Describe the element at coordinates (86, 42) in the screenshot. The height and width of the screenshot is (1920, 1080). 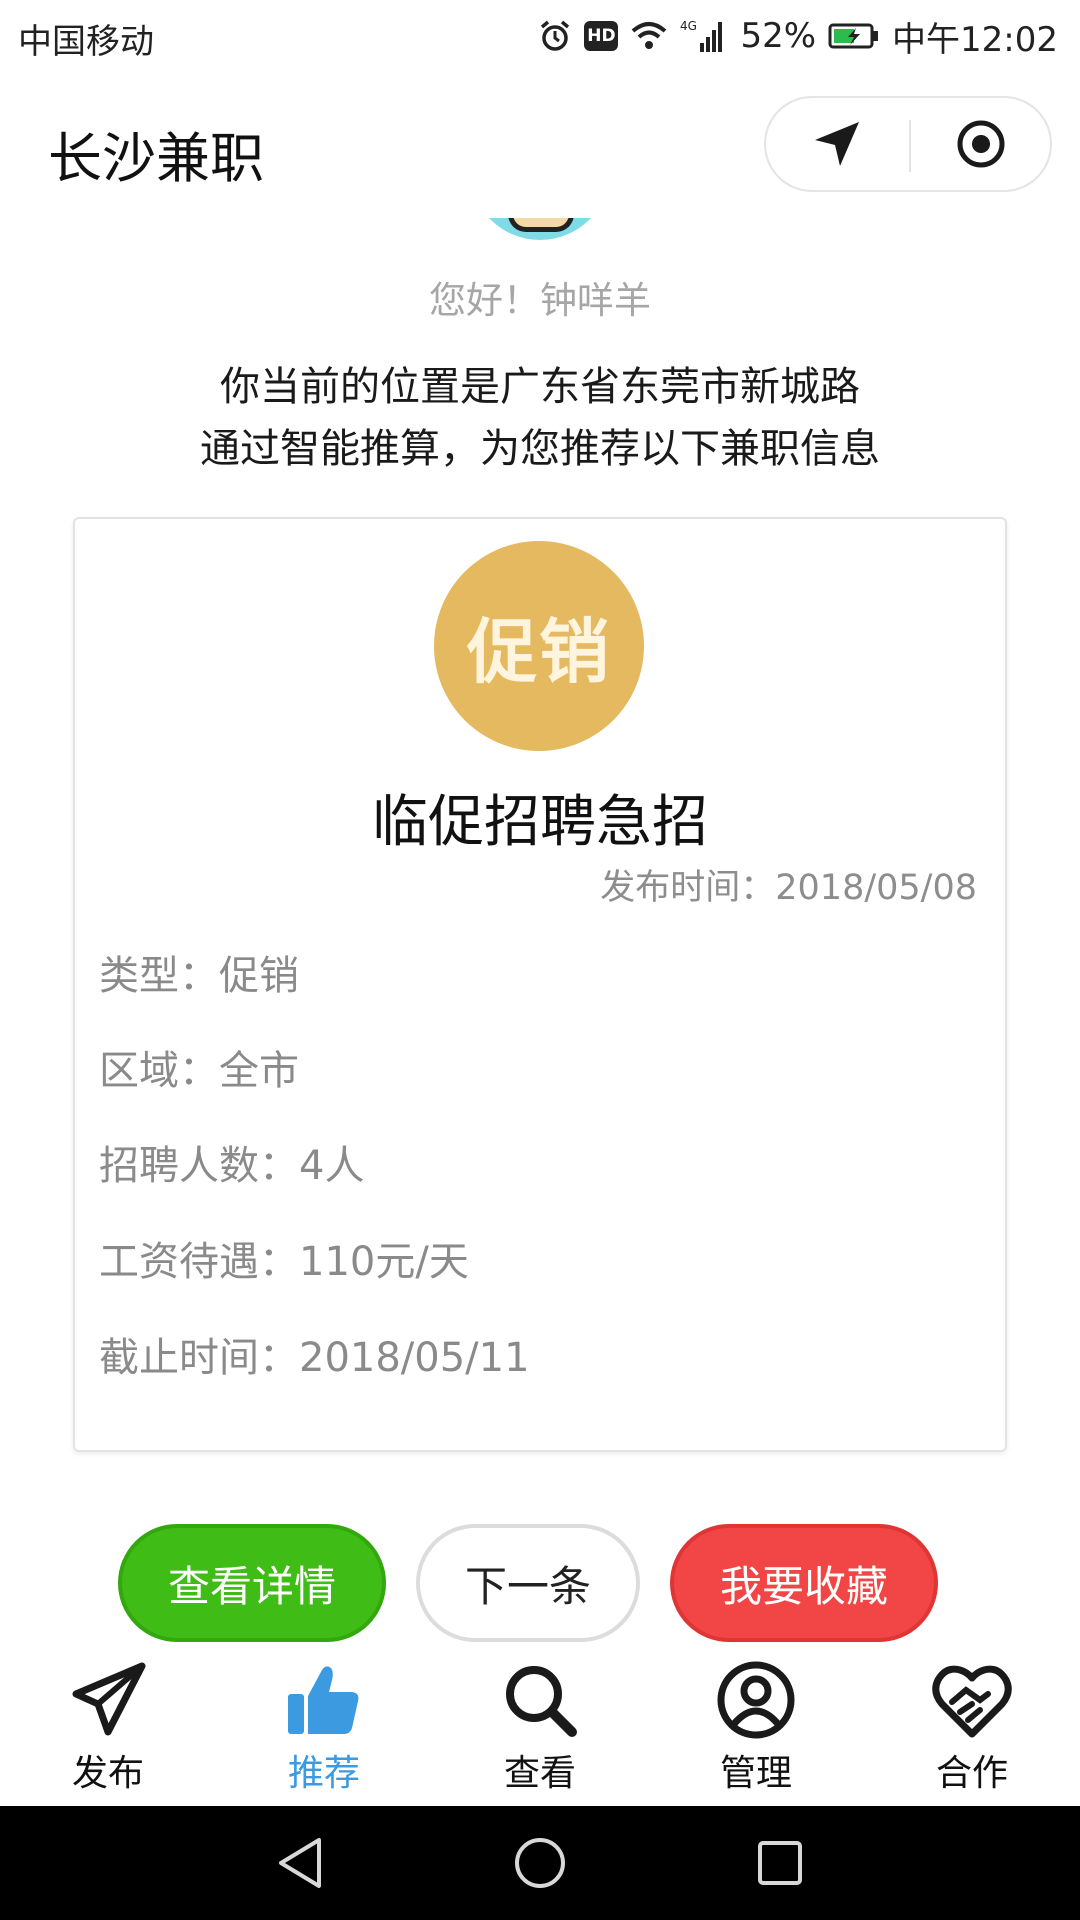
I see `carrier-name: 中国移动` at that location.